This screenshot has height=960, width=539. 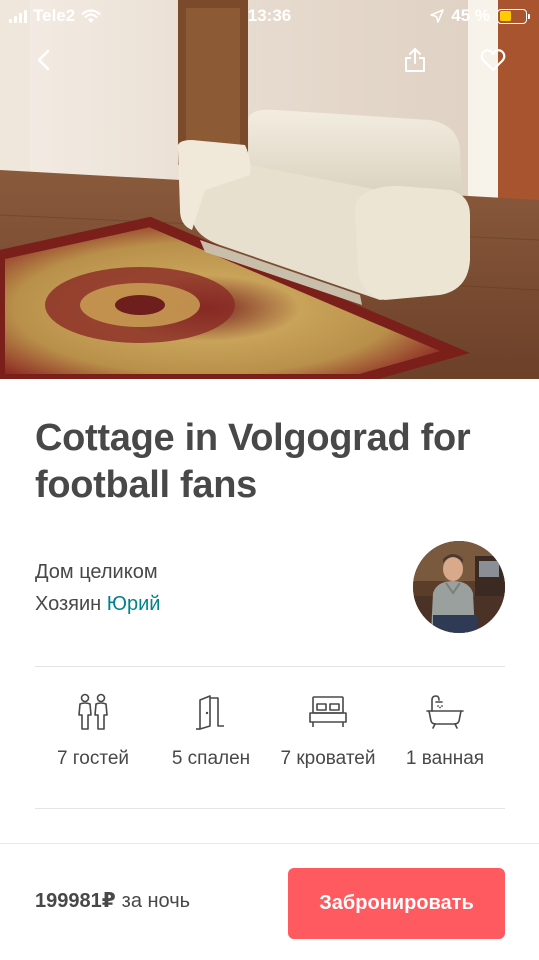 What do you see at coordinates (513, 16) in the screenshot?
I see `battery-icon` at bounding box center [513, 16].